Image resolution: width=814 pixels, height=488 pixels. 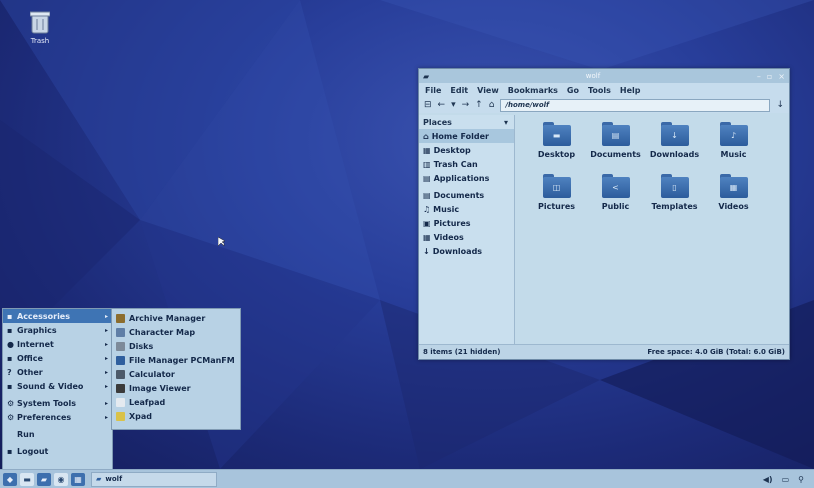 What do you see at coordinates (506, 122) in the screenshot?
I see `chevron-down-icon: ▾` at bounding box center [506, 122].